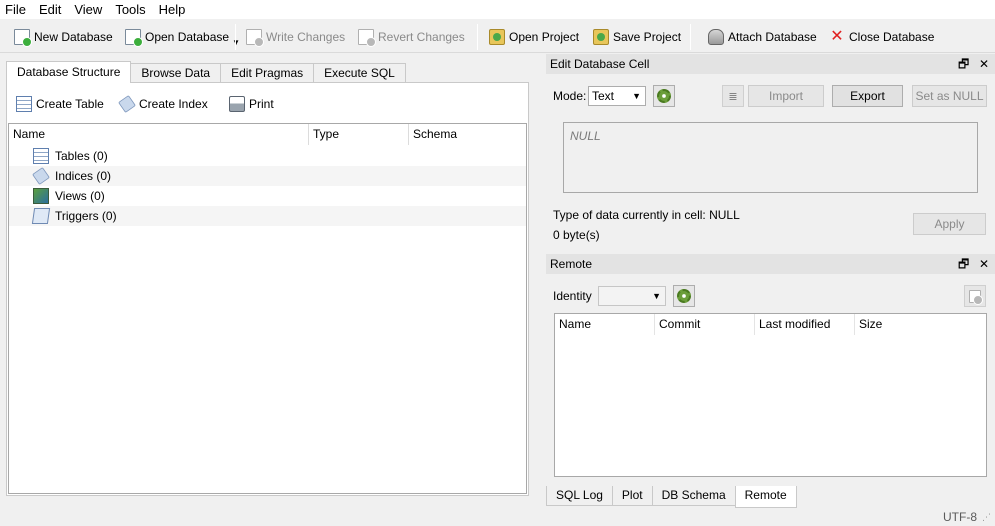 The height and width of the screenshot is (526, 995). What do you see at coordinates (716, 37) in the screenshot?
I see `attach-database-icon` at bounding box center [716, 37].